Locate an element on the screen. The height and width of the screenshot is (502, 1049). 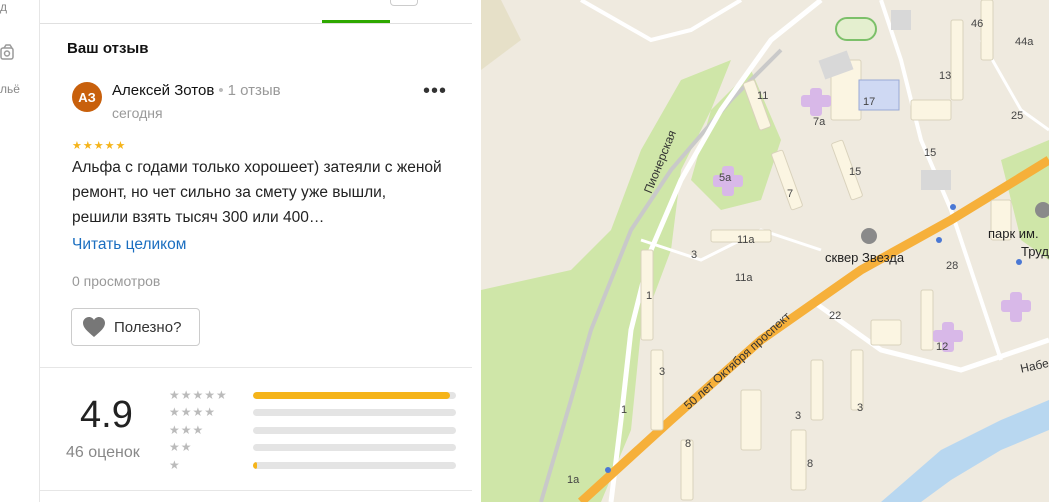
rating-row-stars: ★ is located at coordinates (175, 465).